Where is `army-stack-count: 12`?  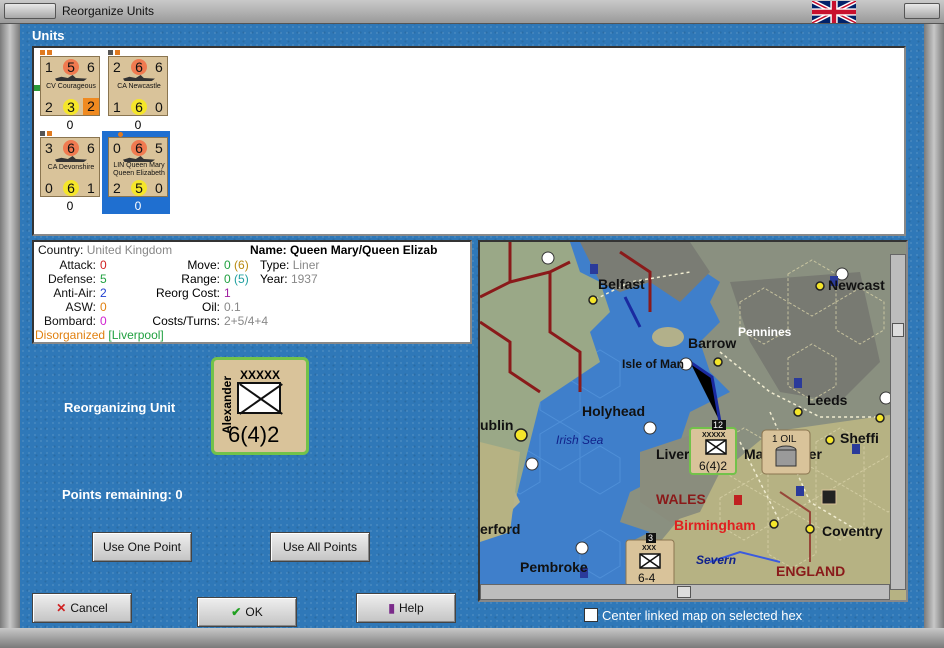 army-stack-count: 12 is located at coordinates (718, 425).